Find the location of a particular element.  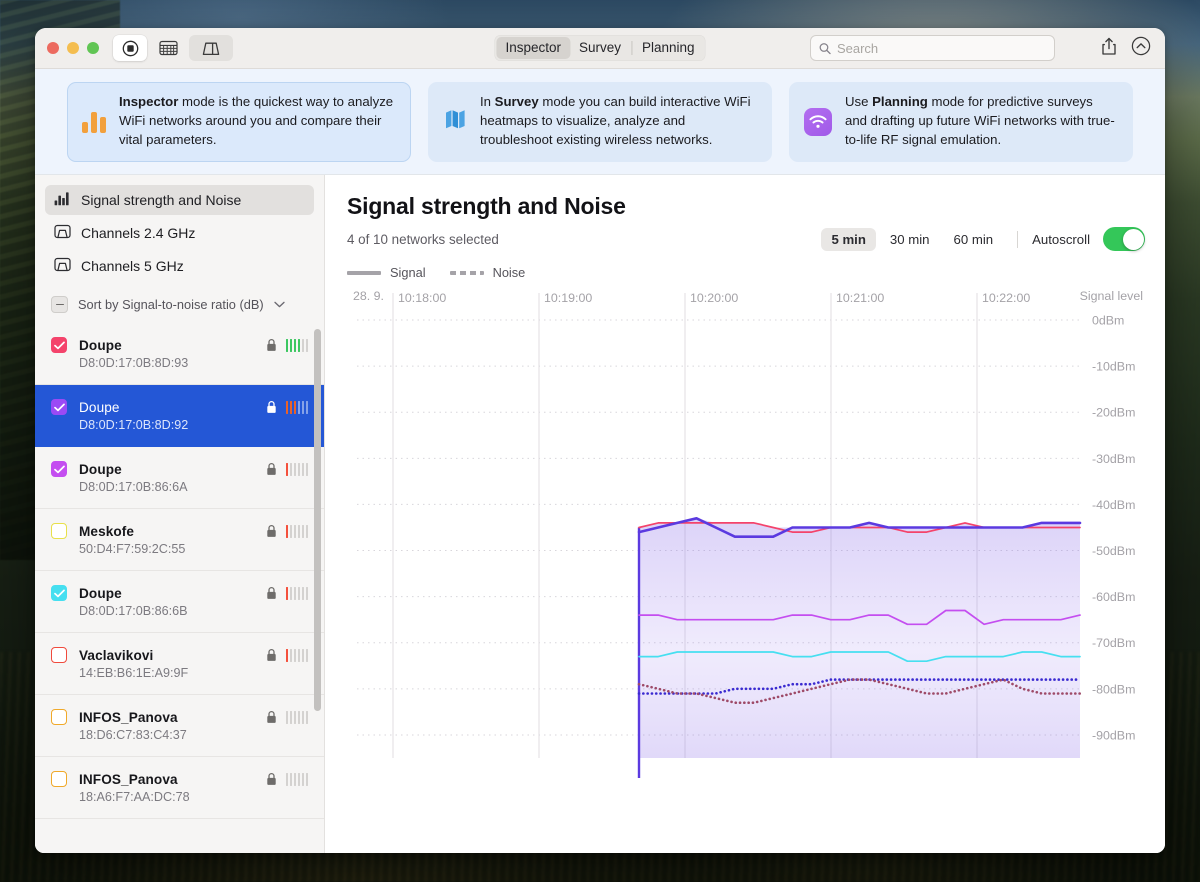

mode-tabs: Inspector Survey Planning is located at coordinates (600, 48).